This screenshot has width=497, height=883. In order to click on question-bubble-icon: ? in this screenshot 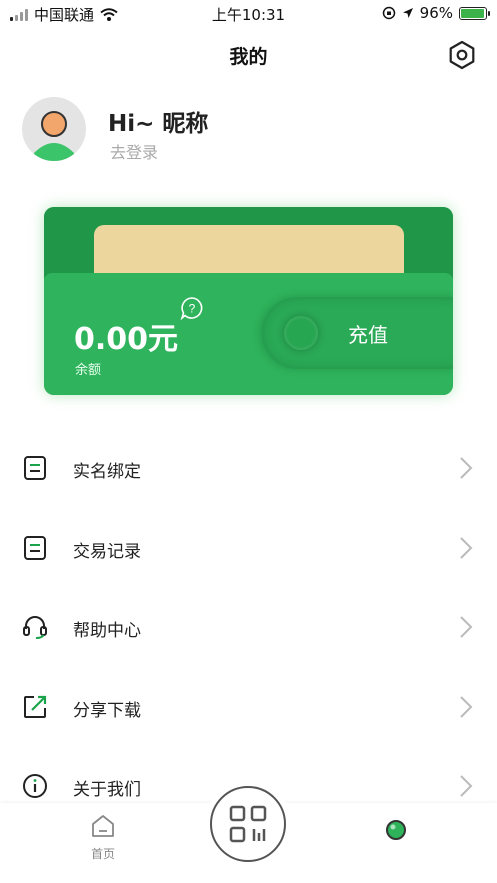, I will do `click(192, 308)`.